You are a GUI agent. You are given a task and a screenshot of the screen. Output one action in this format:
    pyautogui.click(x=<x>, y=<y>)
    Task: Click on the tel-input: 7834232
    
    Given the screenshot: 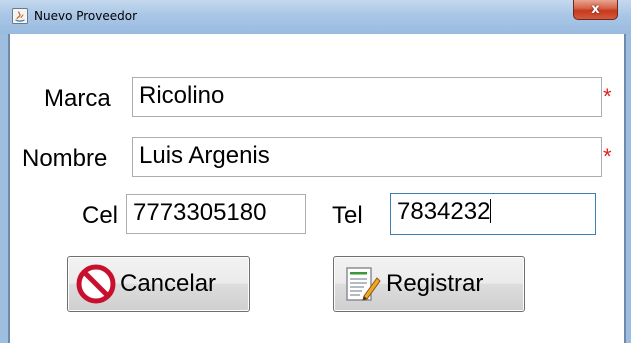 What is the action you would take?
    pyautogui.click(x=493, y=214)
    